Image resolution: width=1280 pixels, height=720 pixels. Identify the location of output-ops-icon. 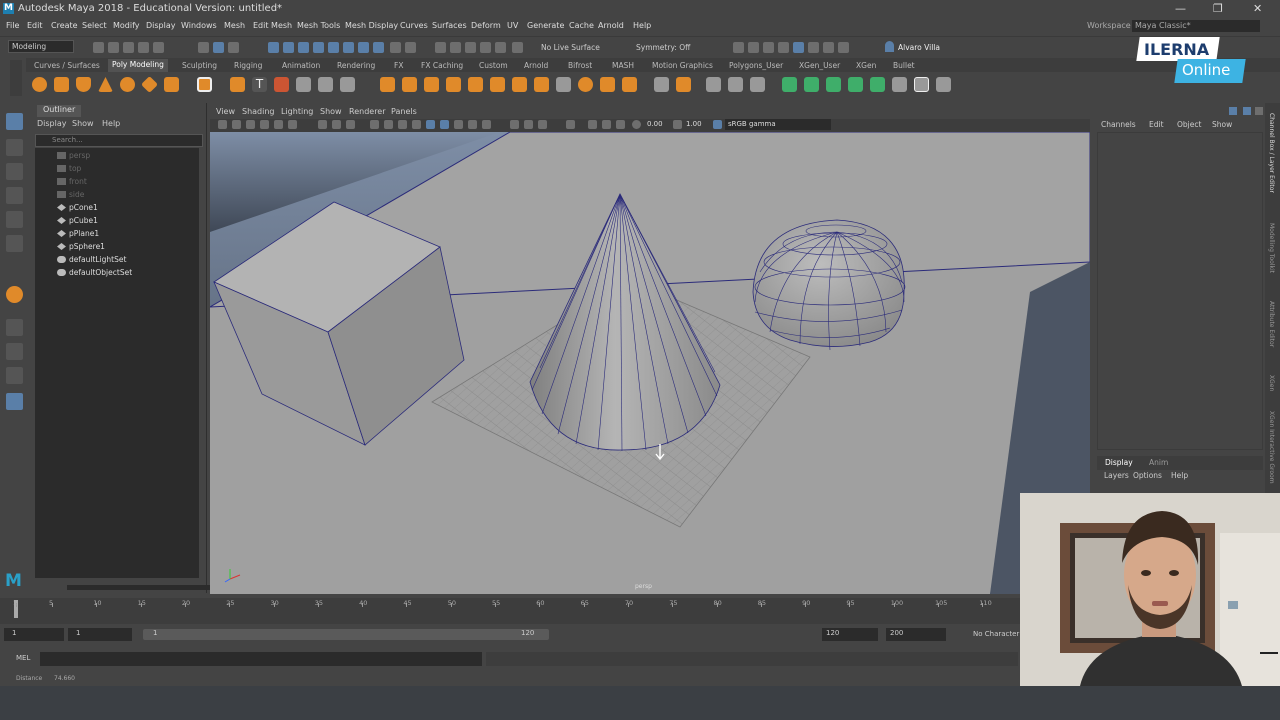
(455, 47).